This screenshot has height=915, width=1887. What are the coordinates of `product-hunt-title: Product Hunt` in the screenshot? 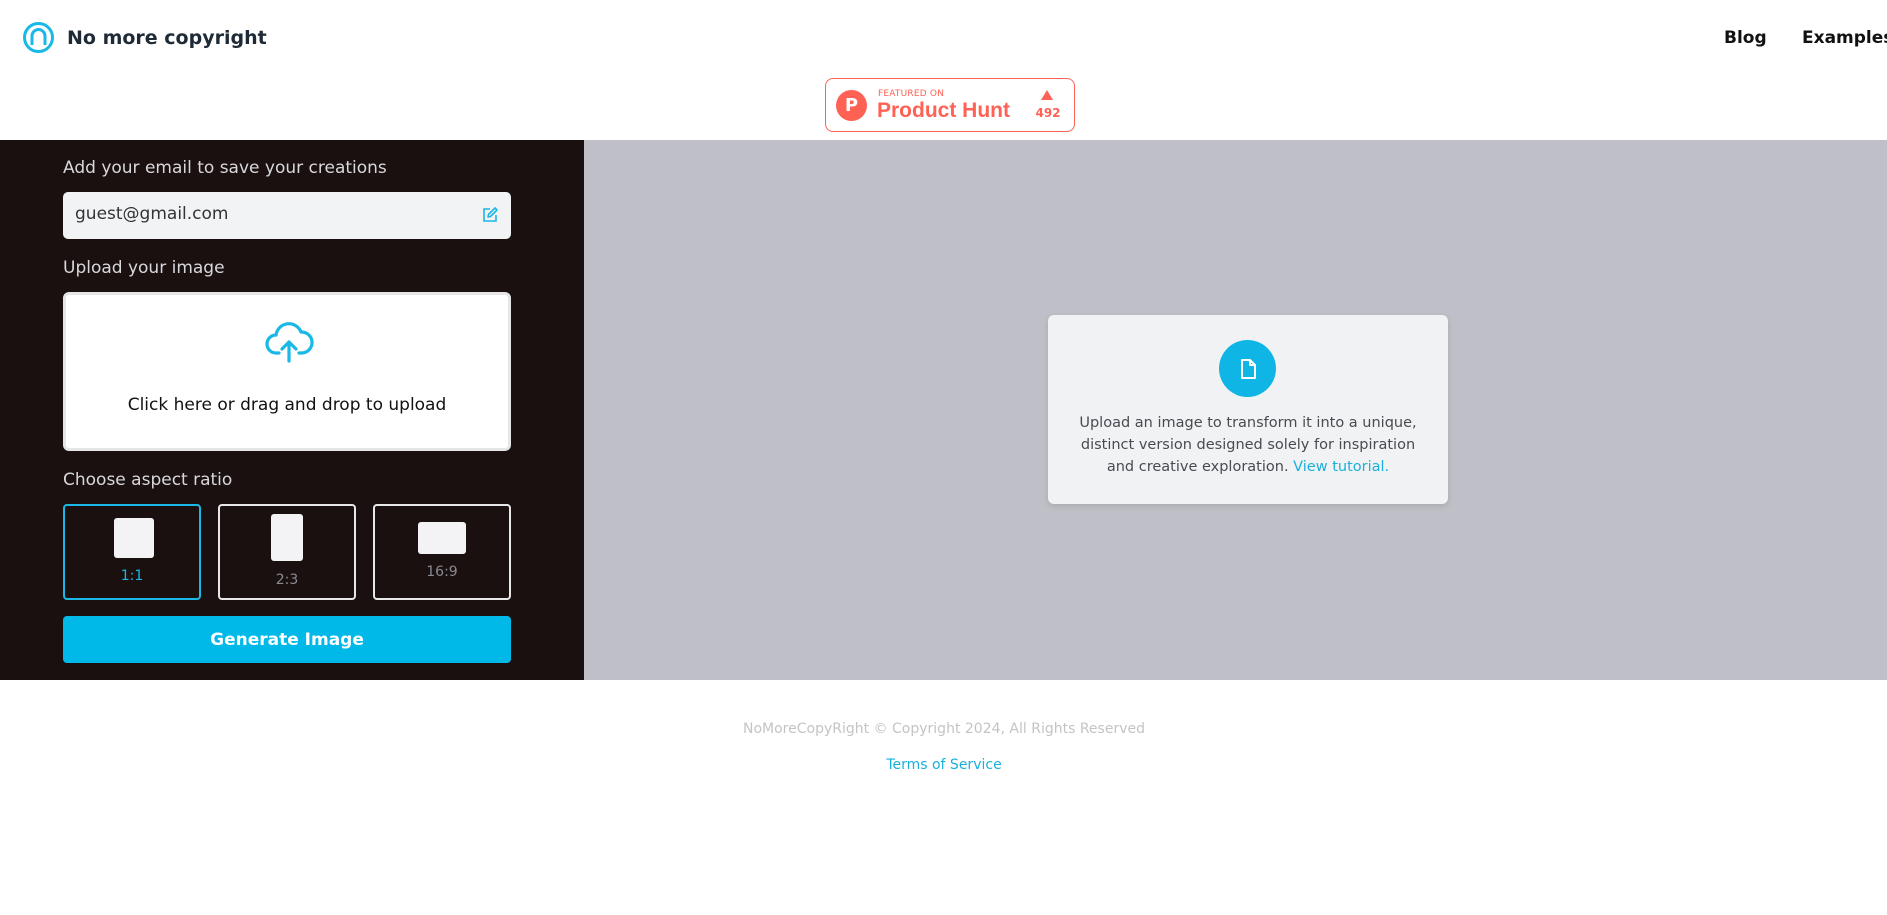 It's located at (943, 110).